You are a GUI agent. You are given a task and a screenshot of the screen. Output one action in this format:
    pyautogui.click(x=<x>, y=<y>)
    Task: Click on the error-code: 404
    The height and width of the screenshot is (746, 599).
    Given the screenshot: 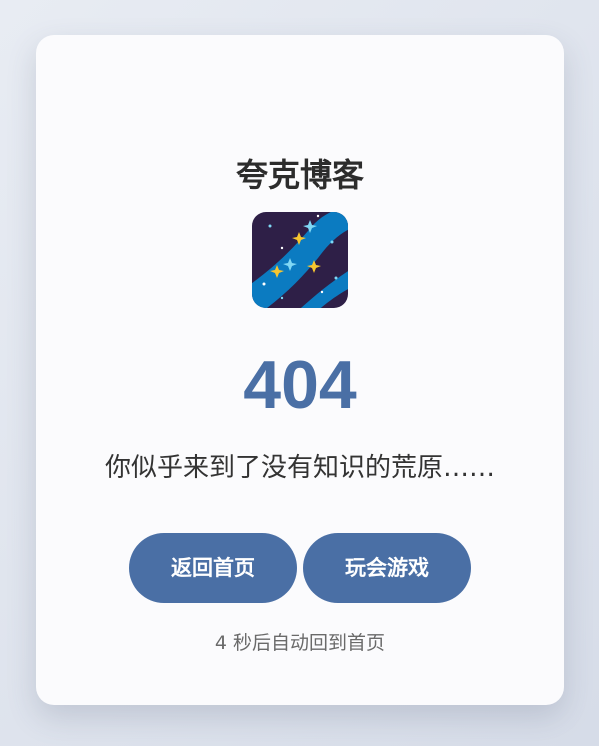 What is the action you would take?
    pyautogui.click(x=300, y=385)
    